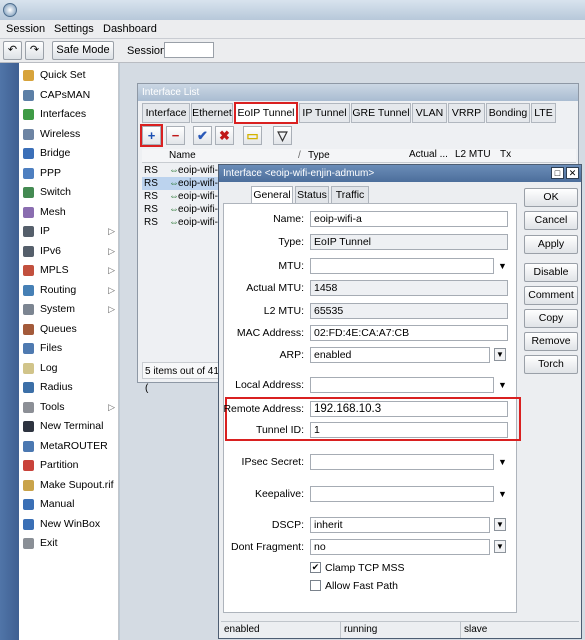 This screenshot has height=640, width=585. What do you see at coordinates (402, 266) in the screenshot?
I see `mtu-input` at bounding box center [402, 266].